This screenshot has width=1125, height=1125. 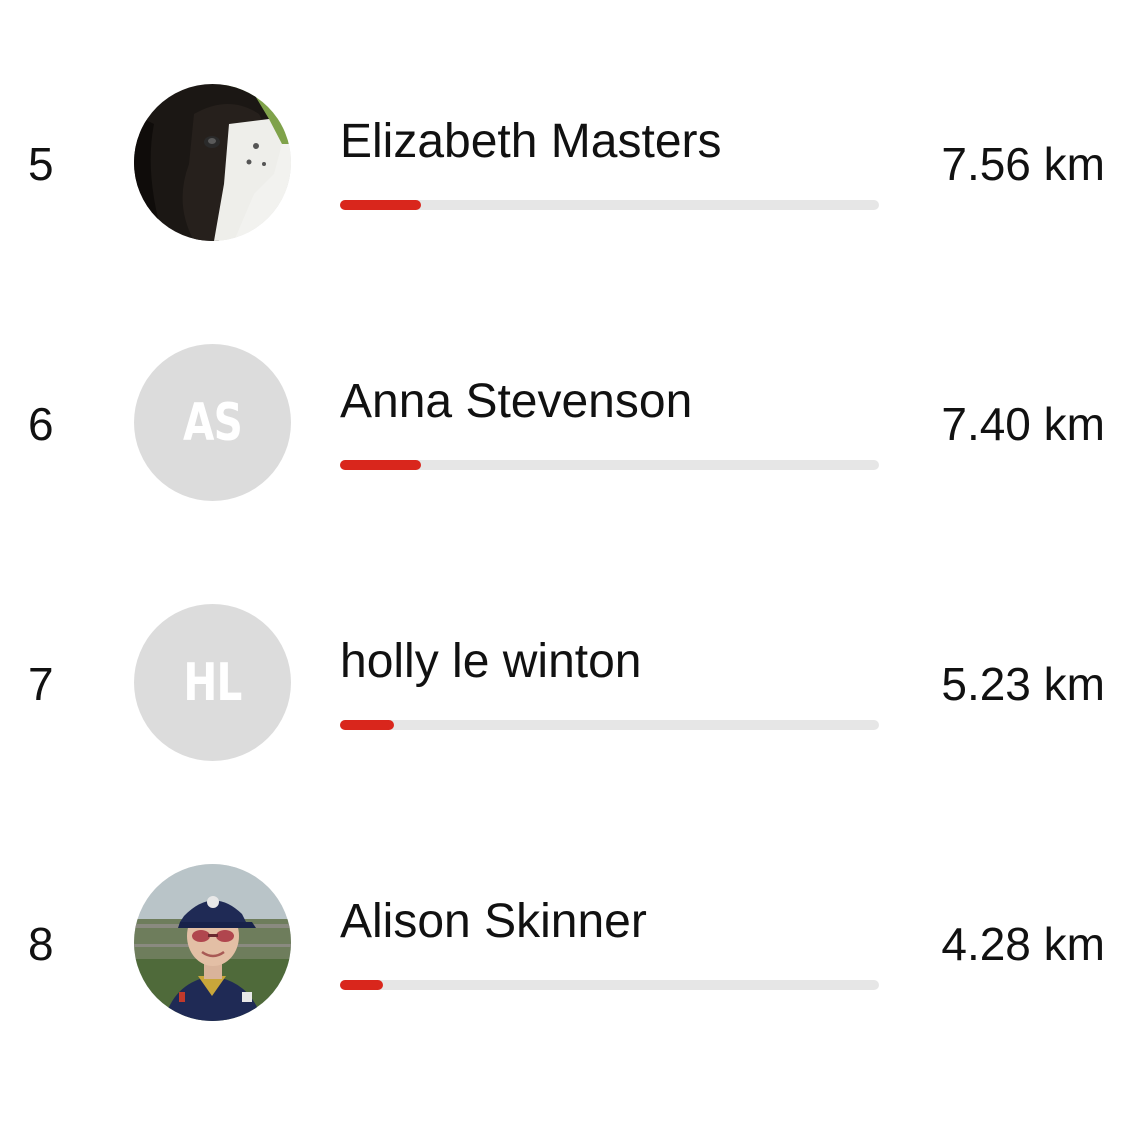 I want to click on leaderboard-row: 6 AS Anna Stevenson 7.40 km, so click(x=562, y=424).